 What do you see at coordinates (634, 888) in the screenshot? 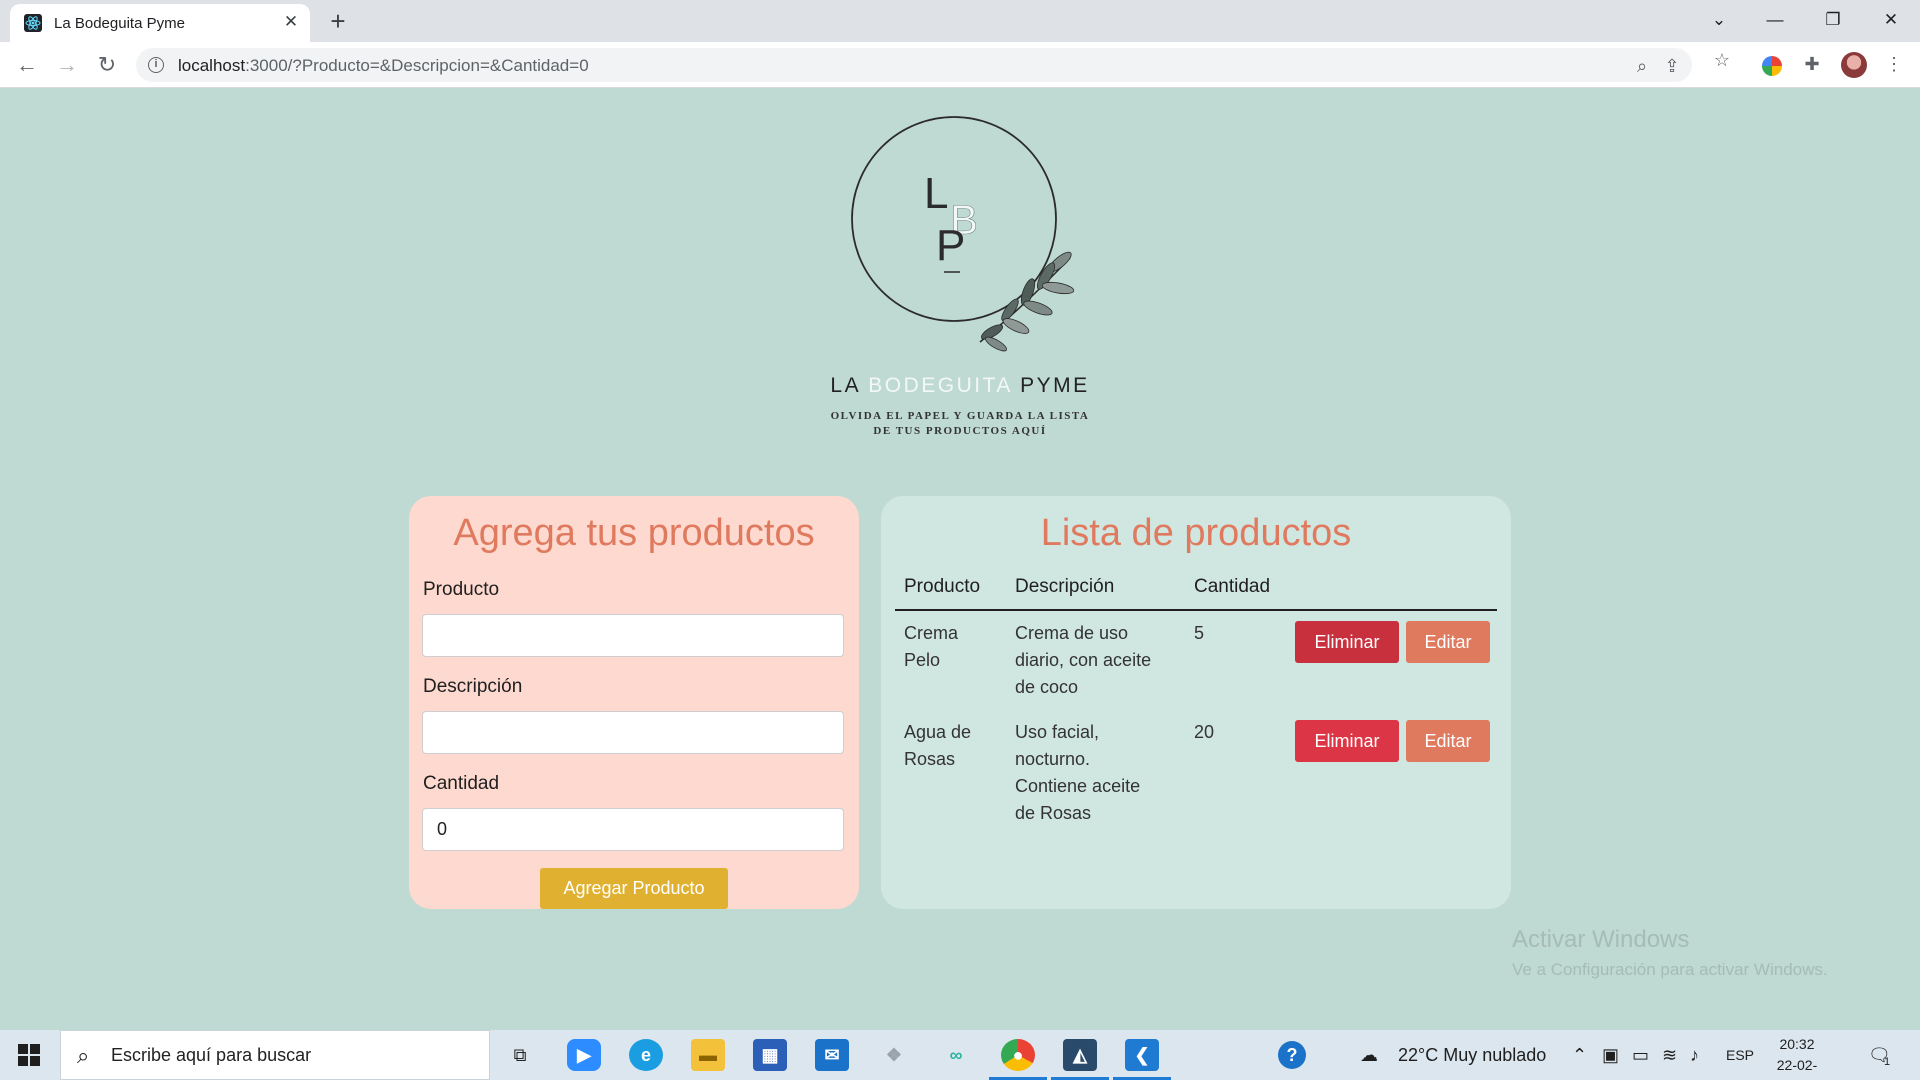
I see `add-product-button: Agregar Producto` at bounding box center [634, 888].